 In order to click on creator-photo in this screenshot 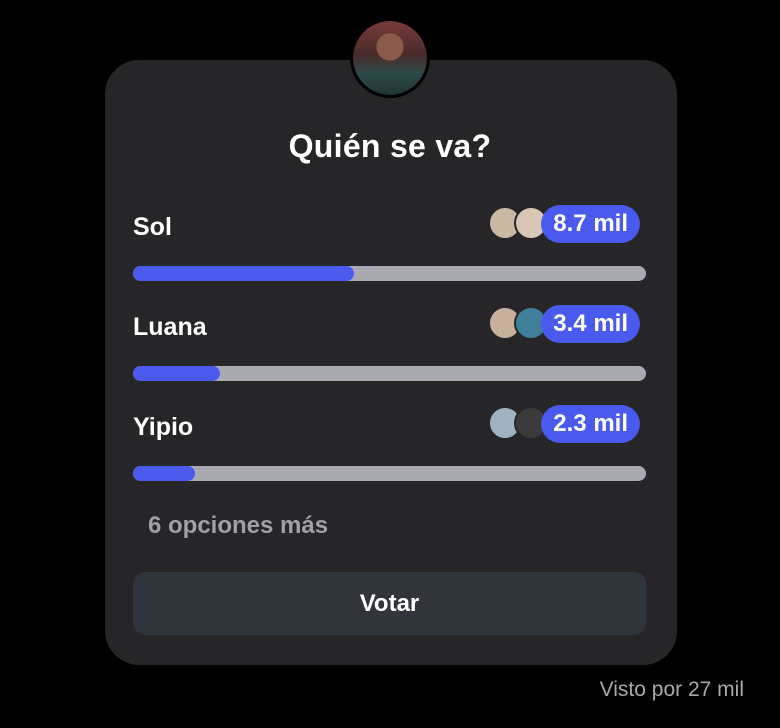, I will do `click(390, 58)`.